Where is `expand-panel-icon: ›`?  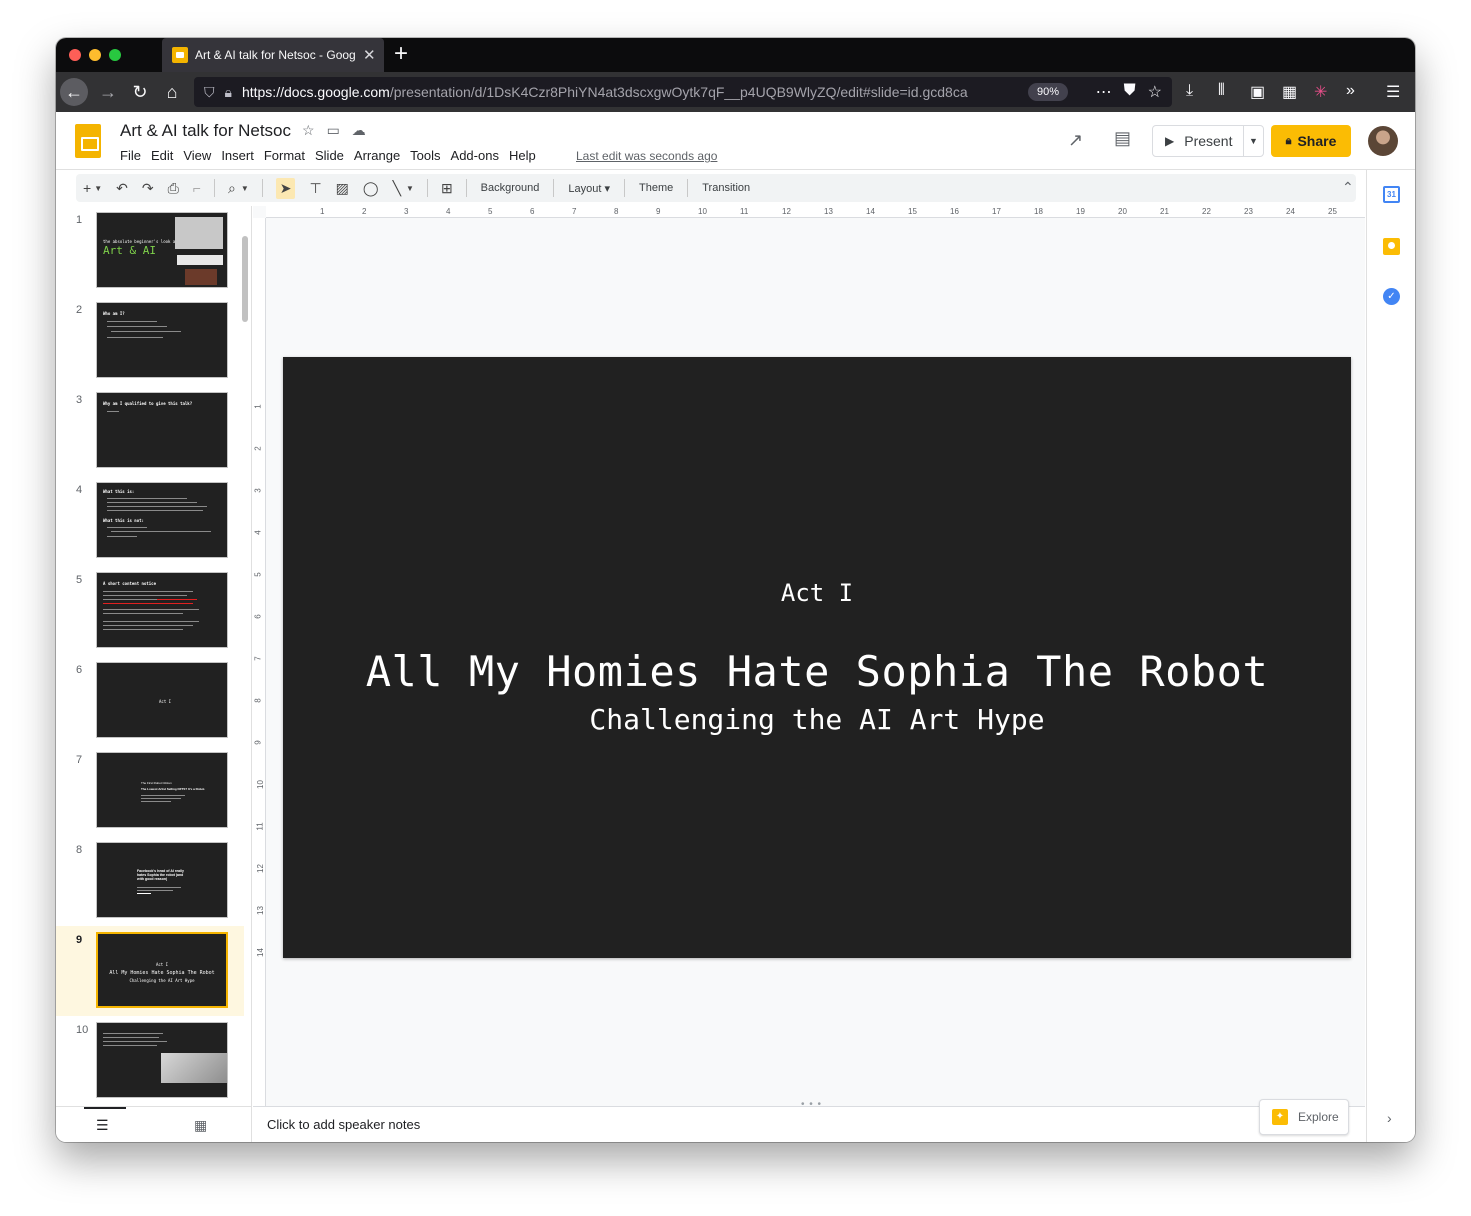 expand-panel-icon: › is located at coordinates (1389, 1118).